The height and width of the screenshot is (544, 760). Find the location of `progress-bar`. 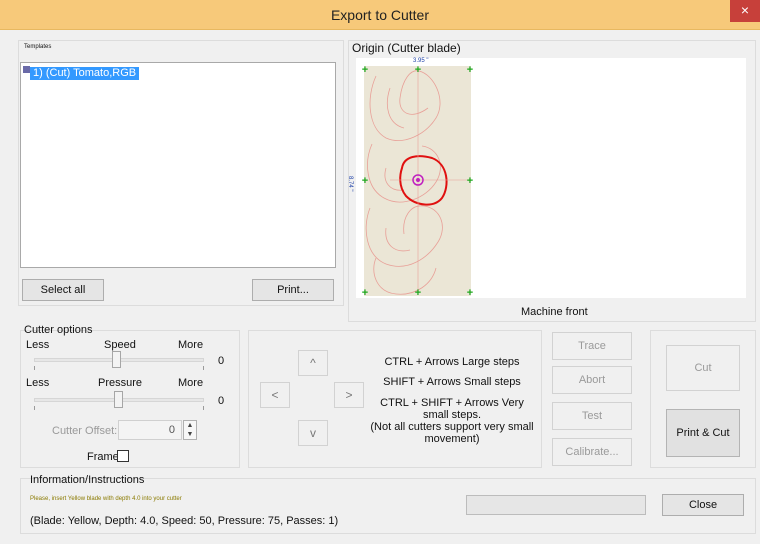

progress-bar is located at coordinates (556, 505).